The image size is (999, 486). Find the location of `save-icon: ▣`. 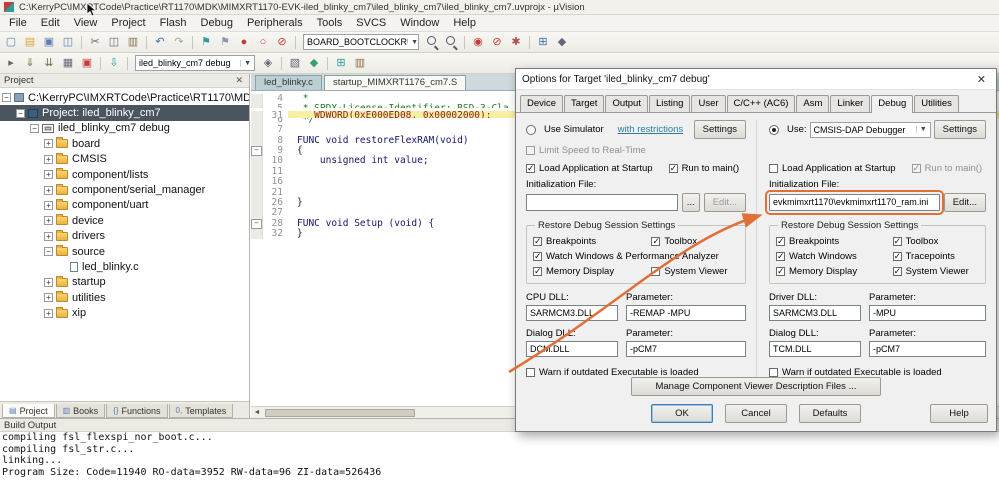

save-icon: ▣ is located at coordinates (49, 42).